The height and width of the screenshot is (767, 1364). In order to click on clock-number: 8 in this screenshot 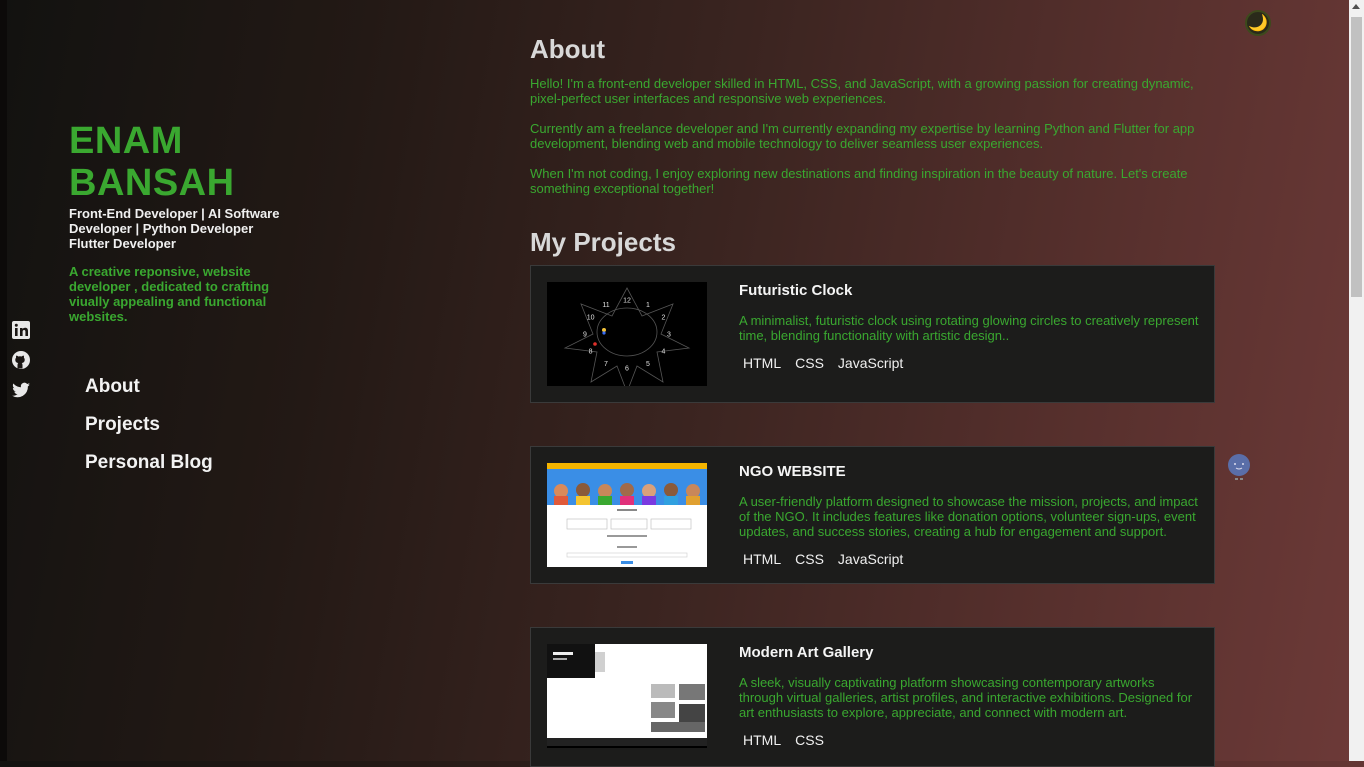, I will do `click(591, 352)`.